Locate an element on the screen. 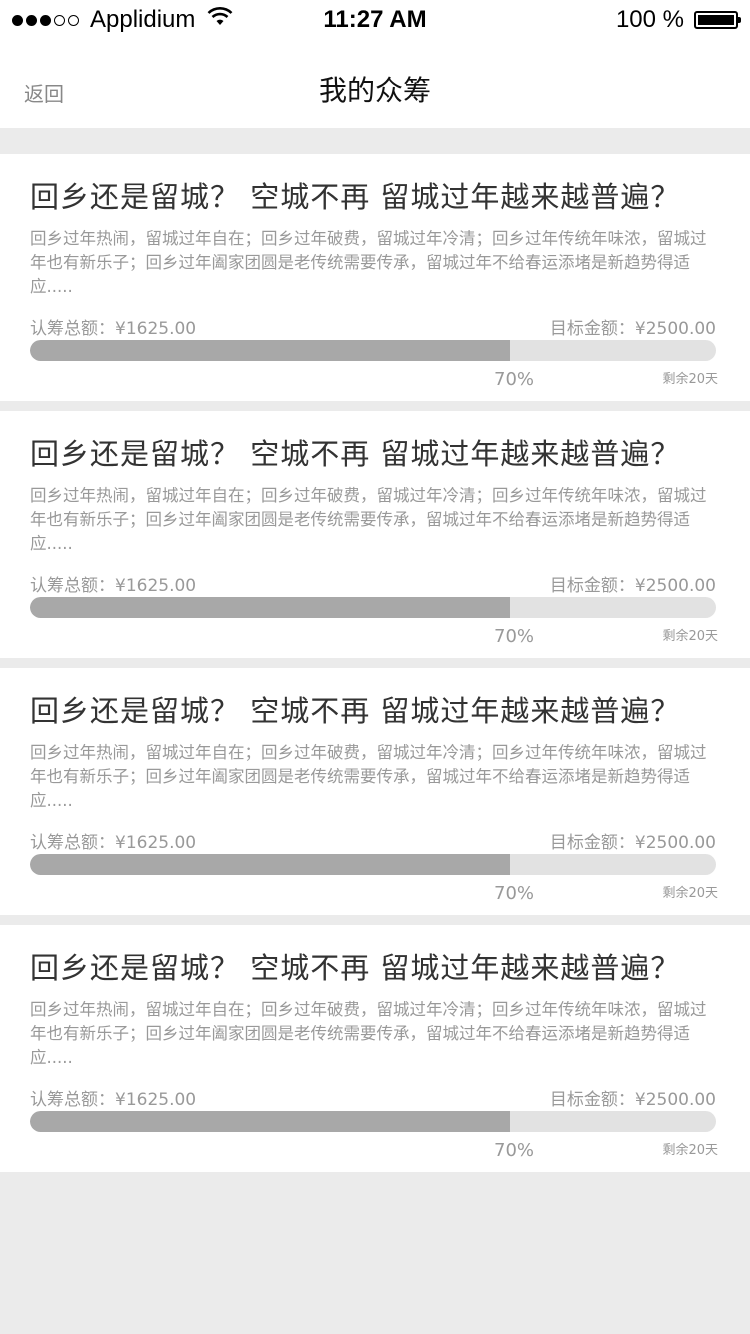 The height and width of the screenshot is (1334, 750). battery-level is located at coordinates (716, 20).